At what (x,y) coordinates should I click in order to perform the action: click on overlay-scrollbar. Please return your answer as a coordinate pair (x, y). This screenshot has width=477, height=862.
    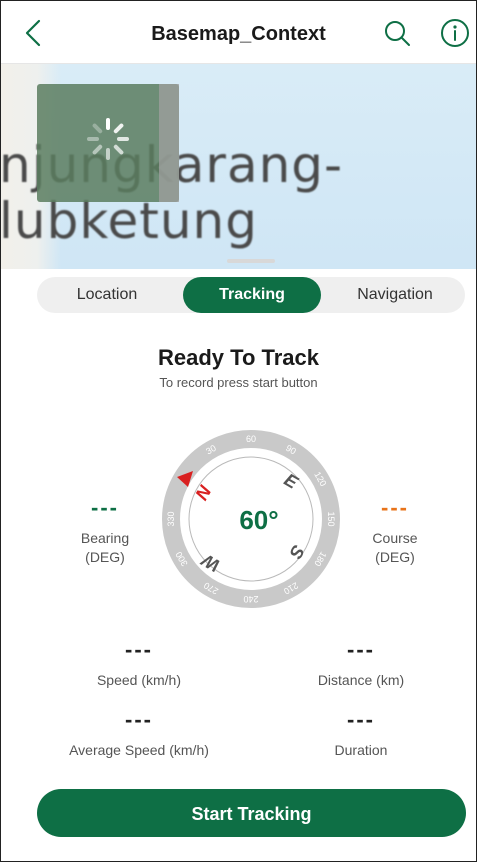
    Looking at the image, I should click on (169, 143).